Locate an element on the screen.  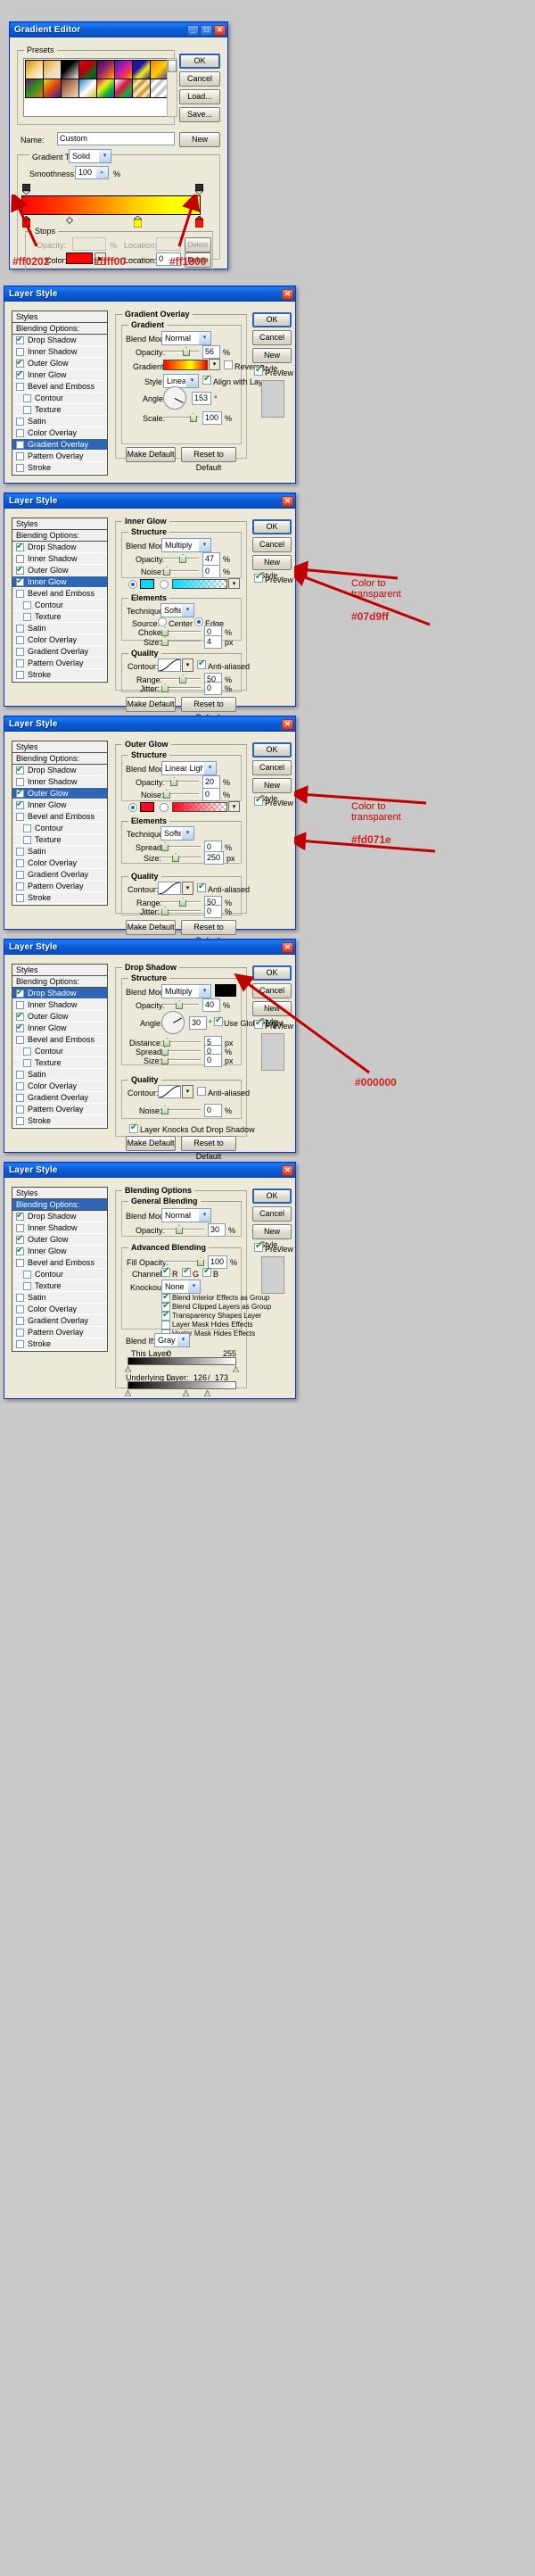
gradient-preview is located at coordinates (185, 365).